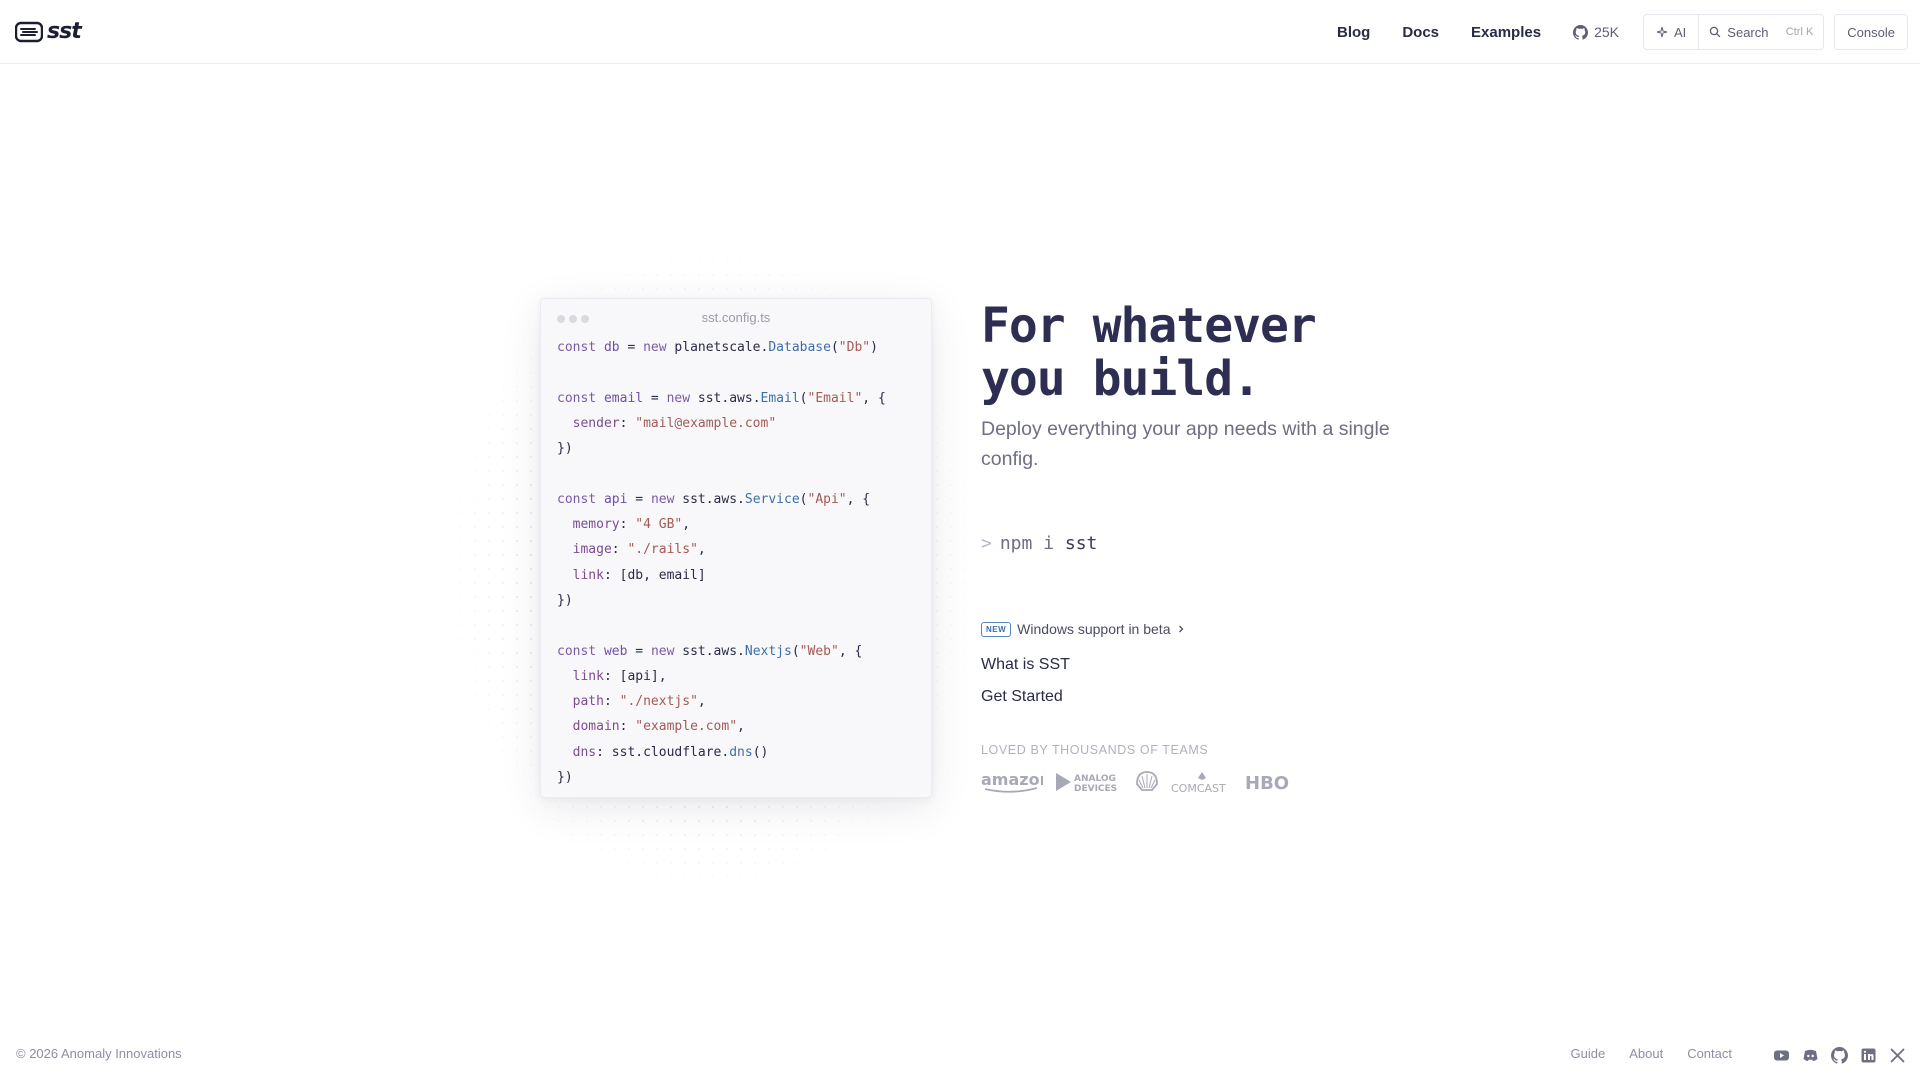  Describe the element at coordinates (1121, 379) in the screenshot. I see `hero-title-line-2: you build.` at that location.